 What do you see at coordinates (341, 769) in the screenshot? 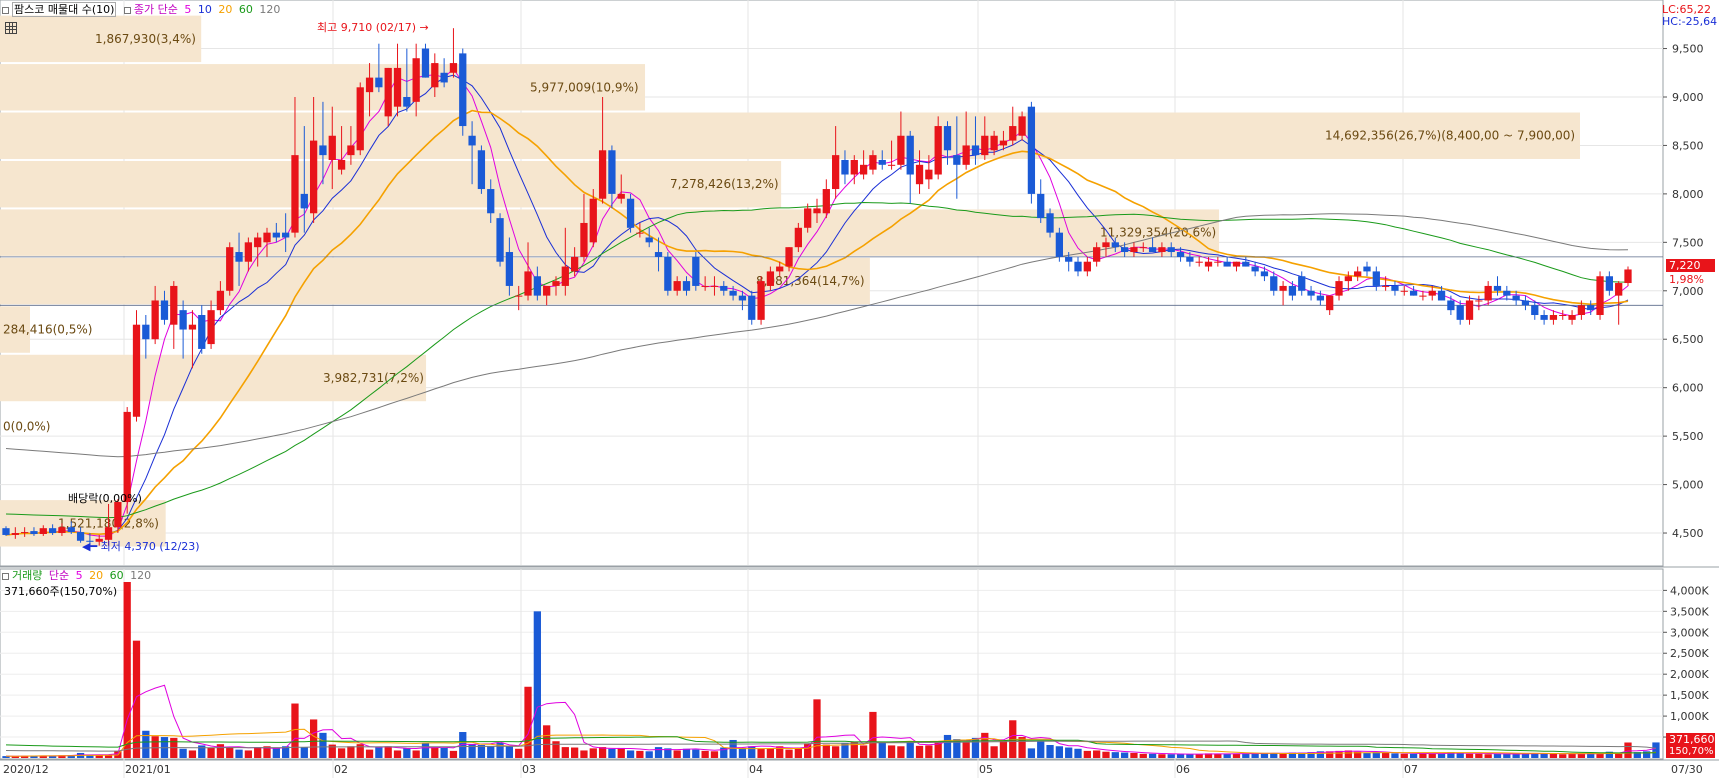
I see `date-label: 02` at bounding box center [341, 769].